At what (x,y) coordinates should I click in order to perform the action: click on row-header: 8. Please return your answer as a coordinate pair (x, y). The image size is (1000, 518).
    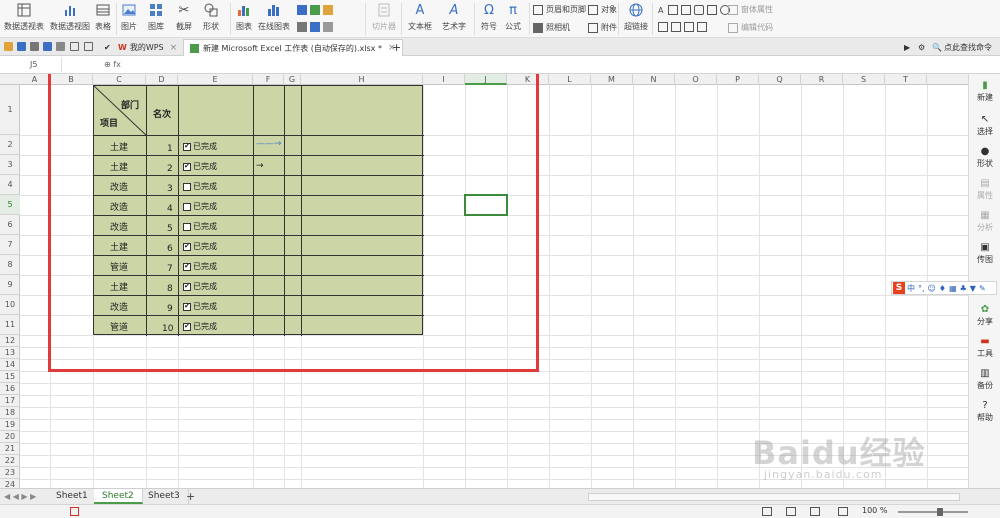
    Looking at the image, I should click on (10, 265).